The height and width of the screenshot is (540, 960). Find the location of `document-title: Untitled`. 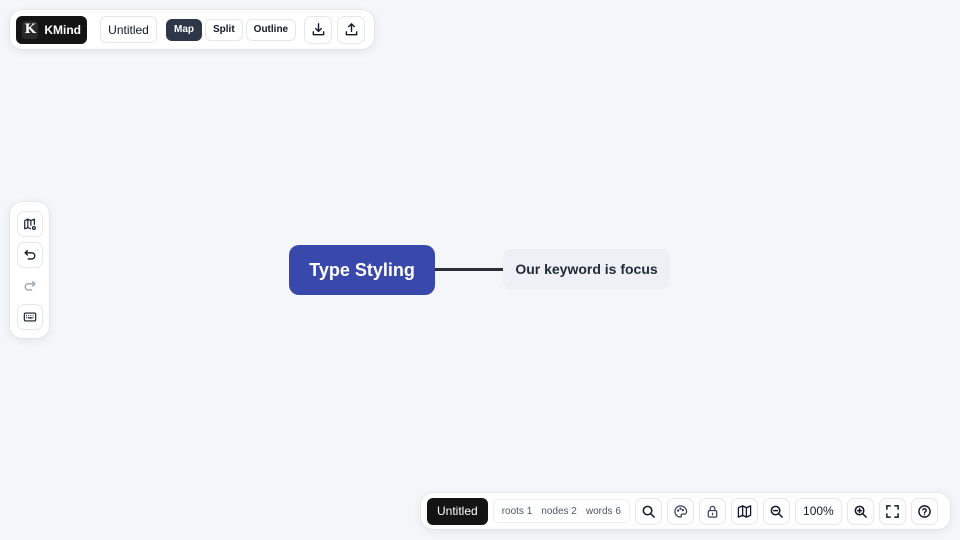

document-title: Untitled is located at coordinates (128, 29).